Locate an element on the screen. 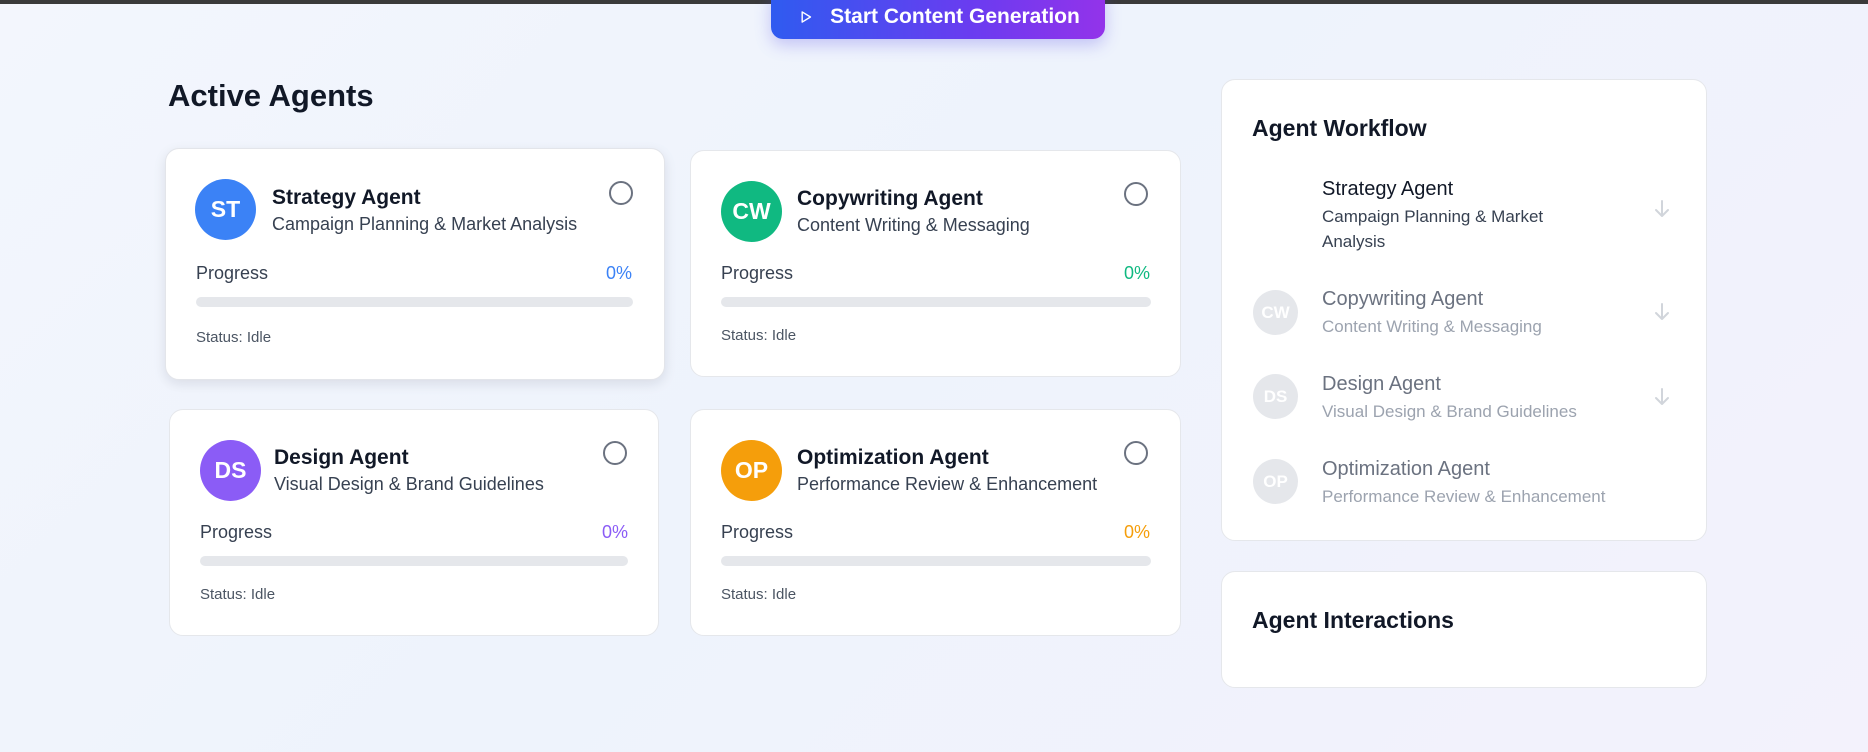 This screenshot has width=1868, height=752. active-agents-title: Active Agents is located at coordinates (271, 95).